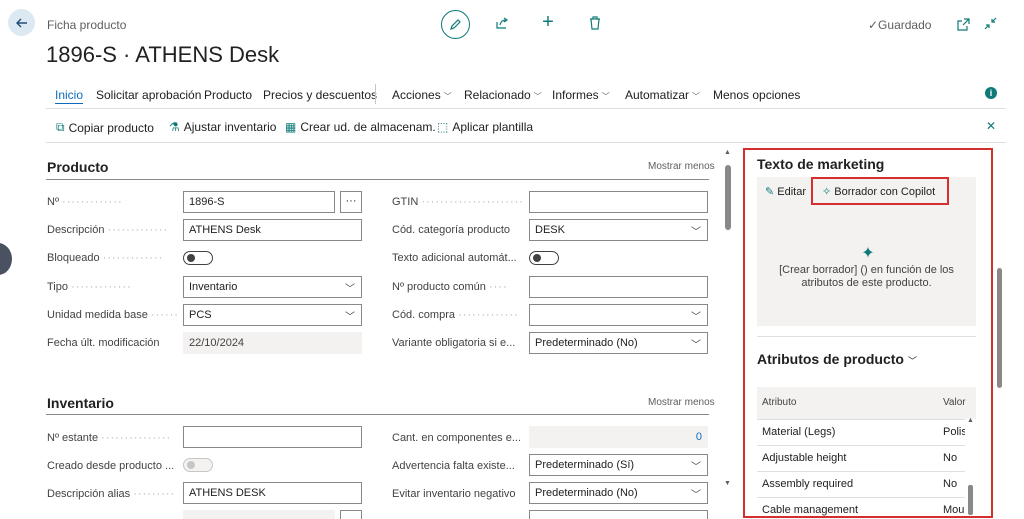  Describe the element at coordinates (779, 402) in the screenshot. I see `column-header-attribute: Atributo` at that location.